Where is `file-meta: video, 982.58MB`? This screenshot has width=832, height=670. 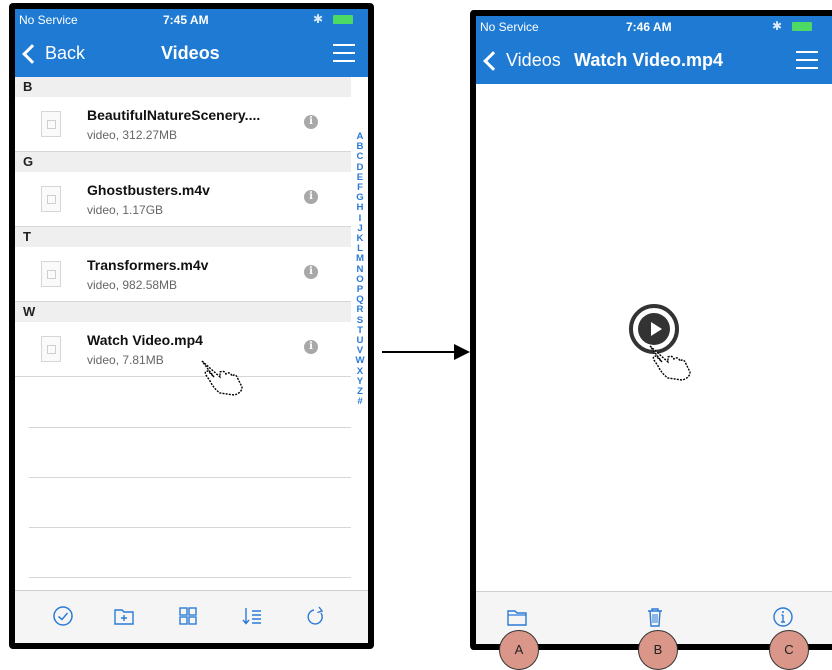
file-meta: video, 982.58MB is located at coordinates (132, 285).